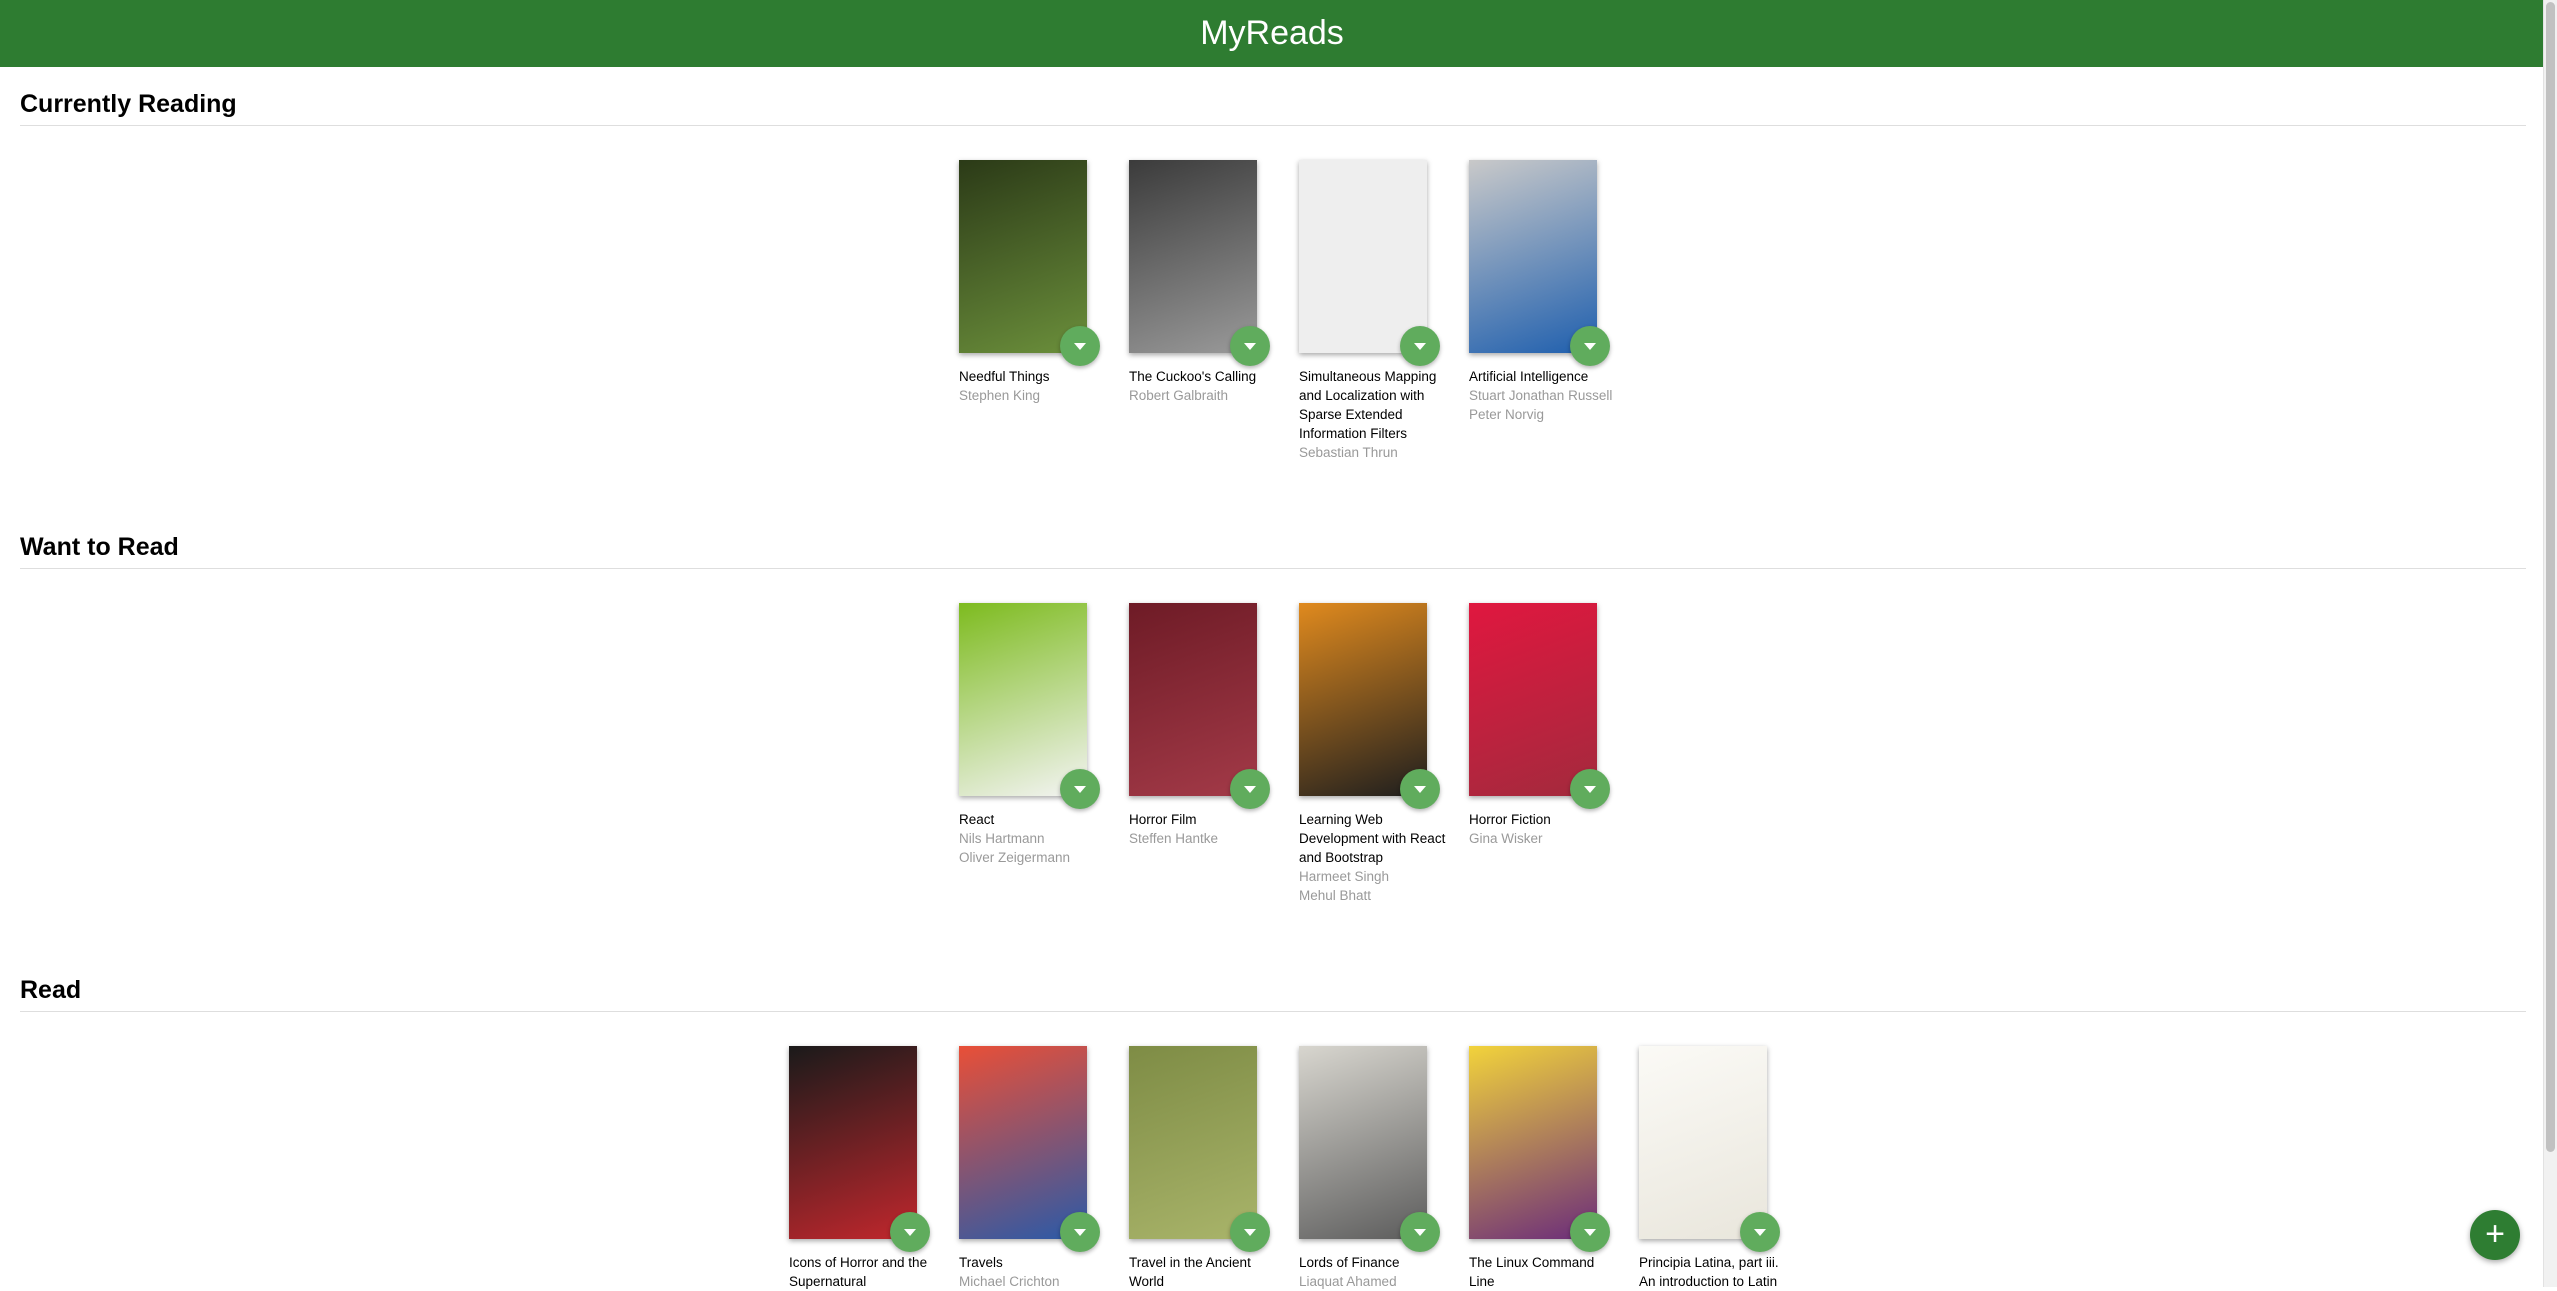  Describe the element at coordinates (1506, 838) in the screenshot. I see `book-author: Gina Wisker` at that location.